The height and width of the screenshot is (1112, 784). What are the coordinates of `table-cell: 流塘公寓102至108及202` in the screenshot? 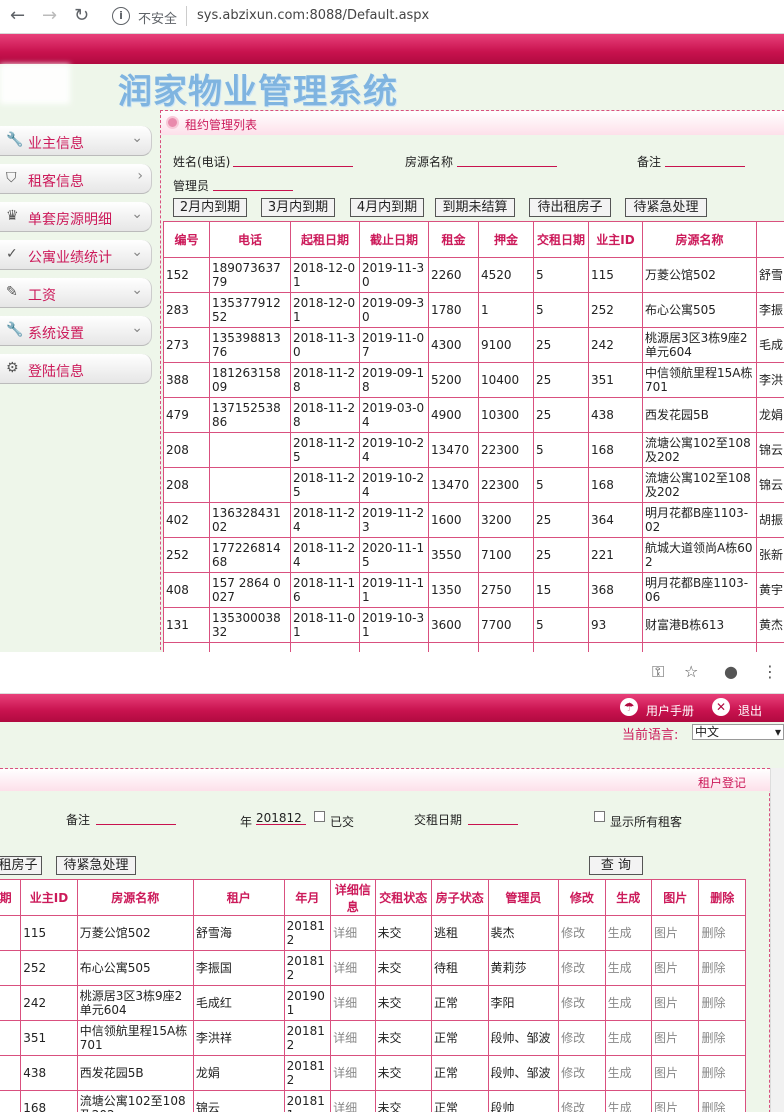 It's located at (699, 485).